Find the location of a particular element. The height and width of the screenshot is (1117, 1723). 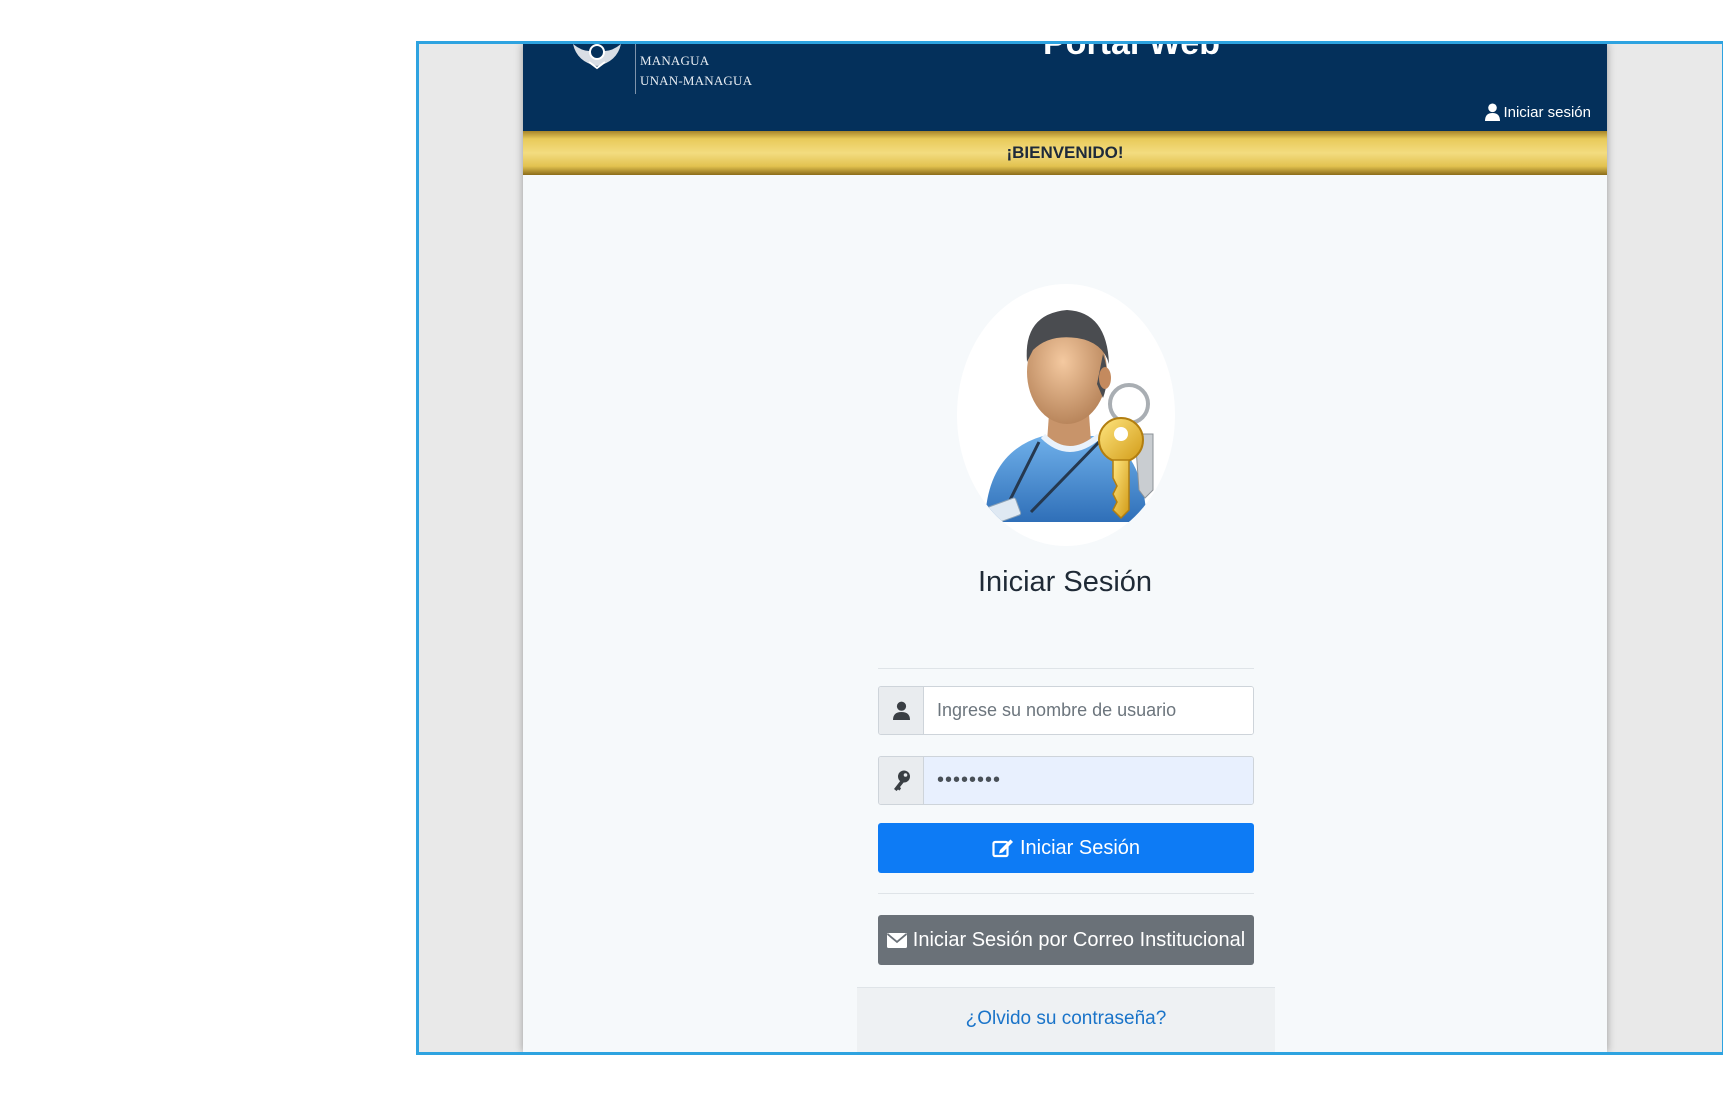

login-title: Iniciar Sesión is located at coordinates (1065, 582).